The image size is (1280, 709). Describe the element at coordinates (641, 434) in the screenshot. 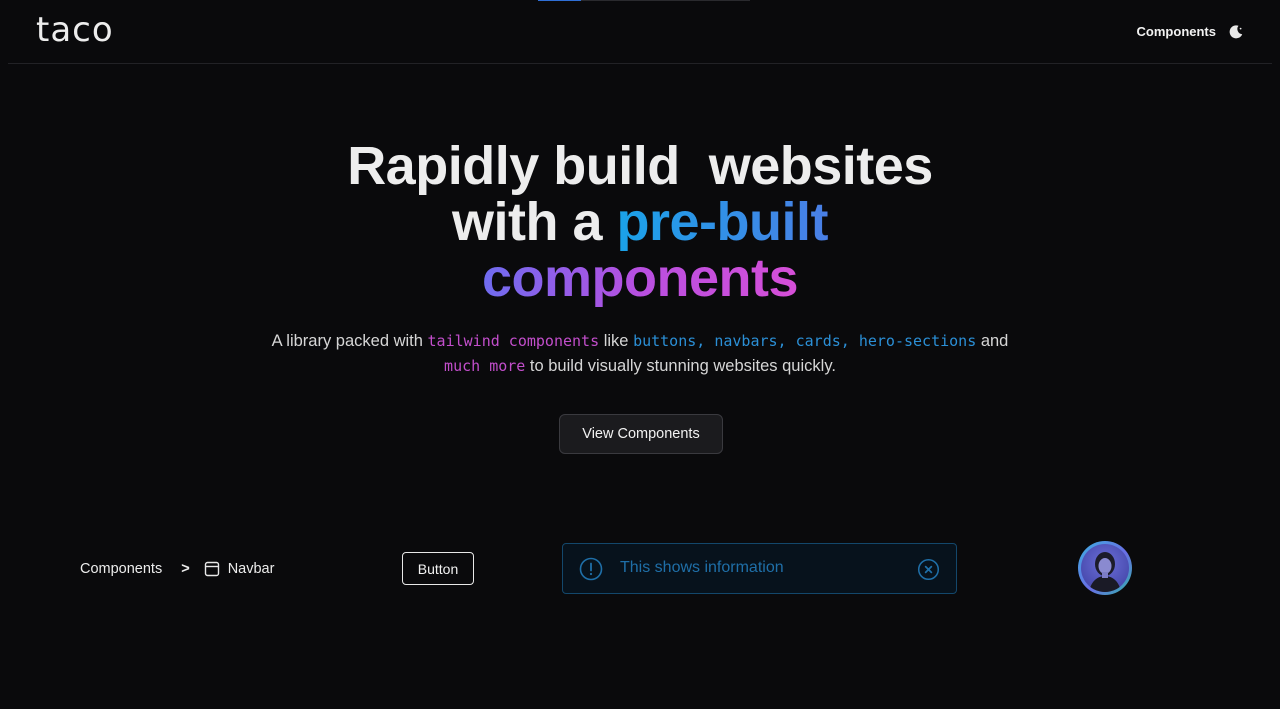

I see `view-components-button: View Components` at that location.